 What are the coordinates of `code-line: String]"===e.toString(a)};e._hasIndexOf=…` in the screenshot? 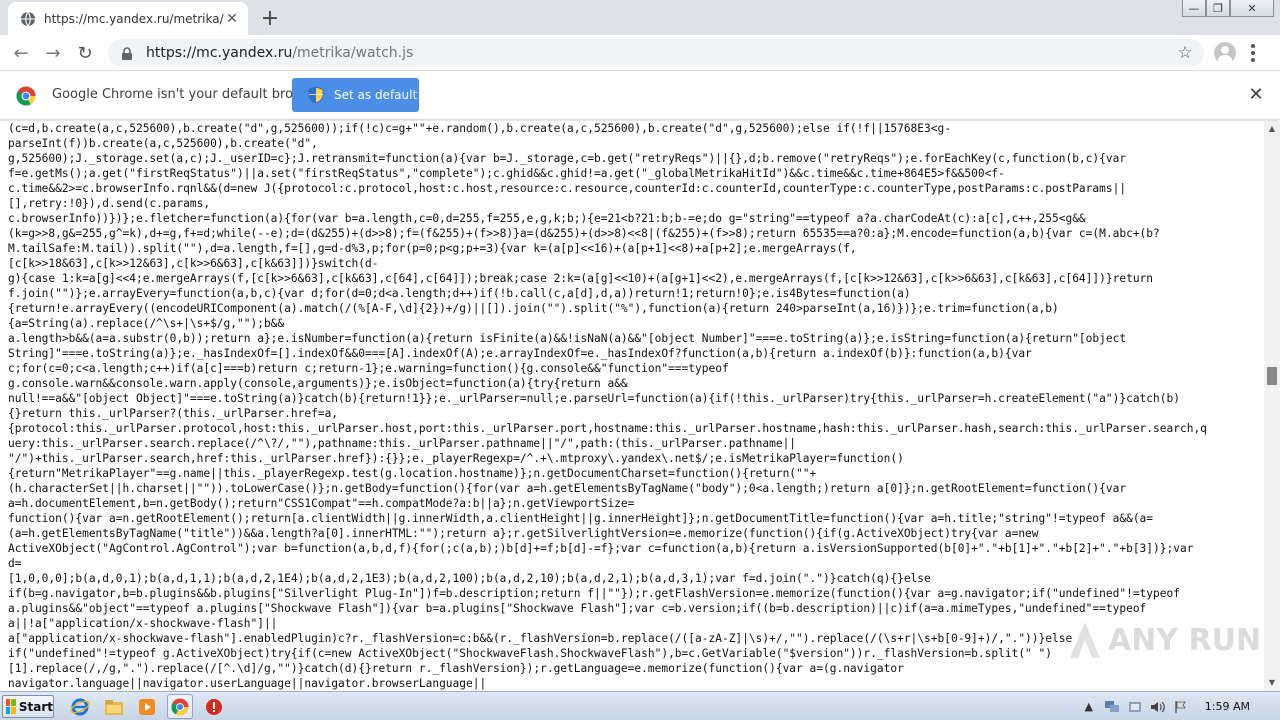 It's located at (520, 353).